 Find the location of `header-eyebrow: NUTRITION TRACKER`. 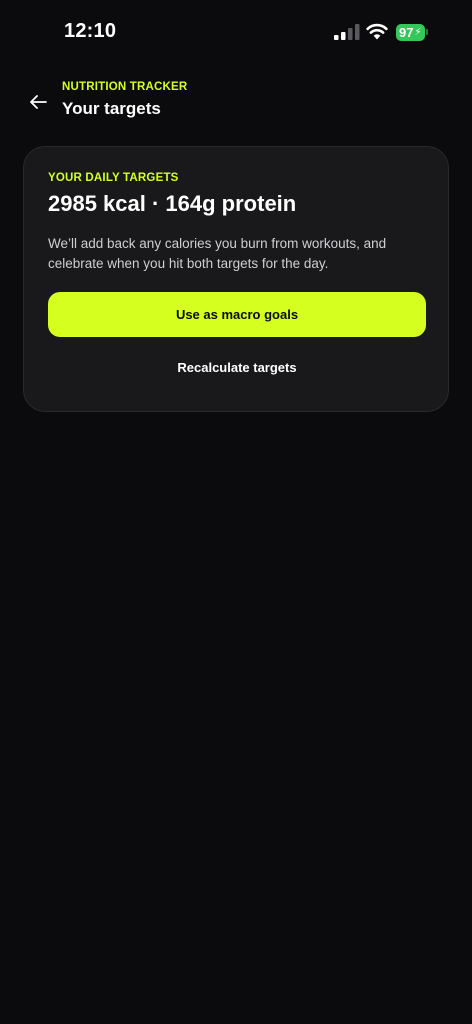

header-eyebrow: NUTRITION TRACKER is located at coordinates (125, 87).